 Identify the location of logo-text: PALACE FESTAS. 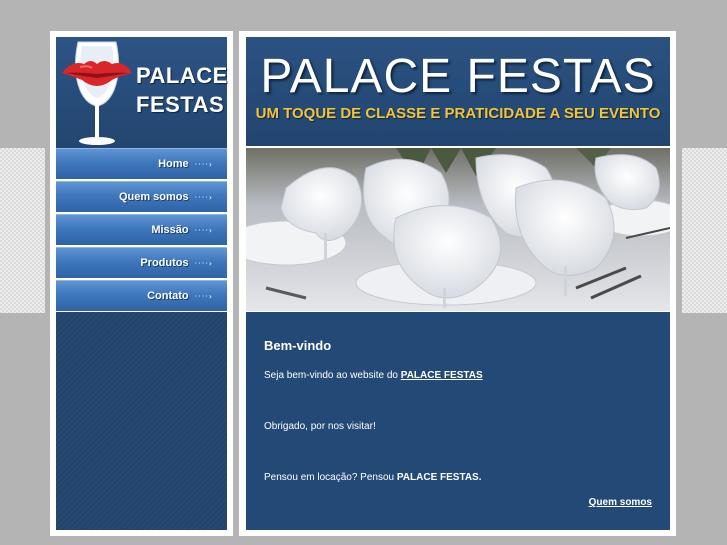
(182, 90).